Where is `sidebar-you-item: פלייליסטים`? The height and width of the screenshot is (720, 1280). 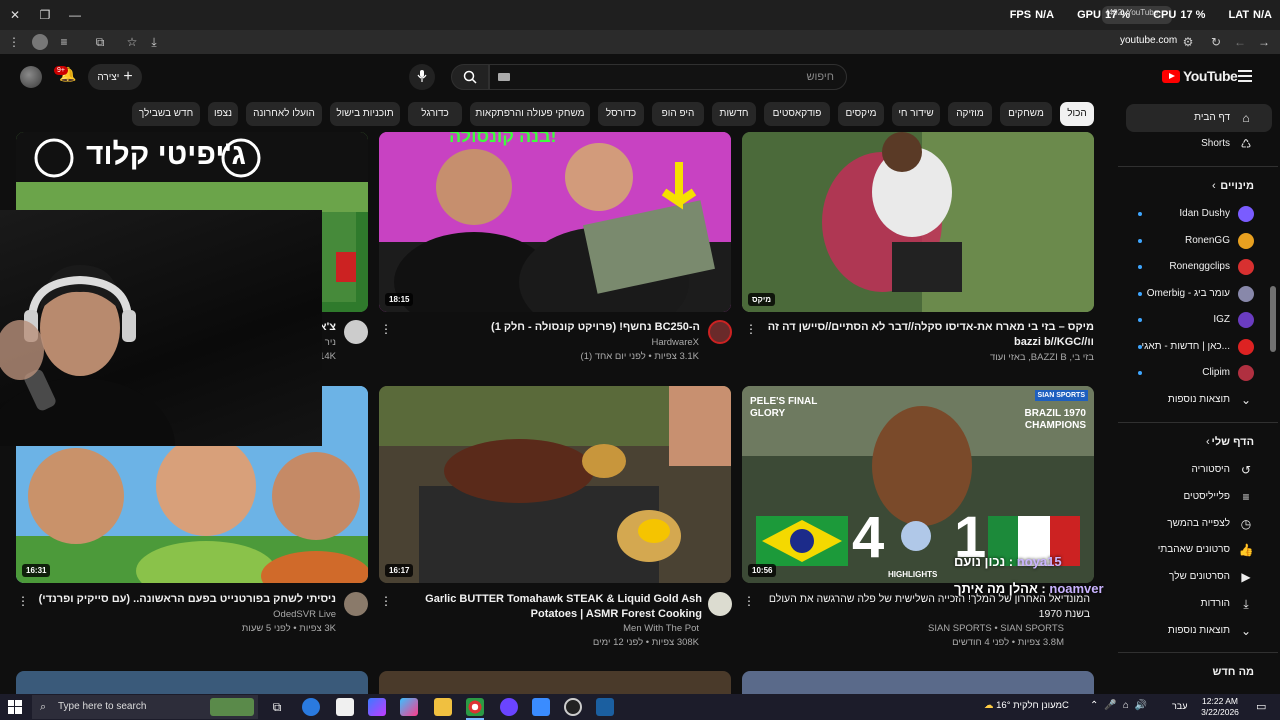
sidebar-you-item: פלייליסטים is located at coordinates (1206, 496).